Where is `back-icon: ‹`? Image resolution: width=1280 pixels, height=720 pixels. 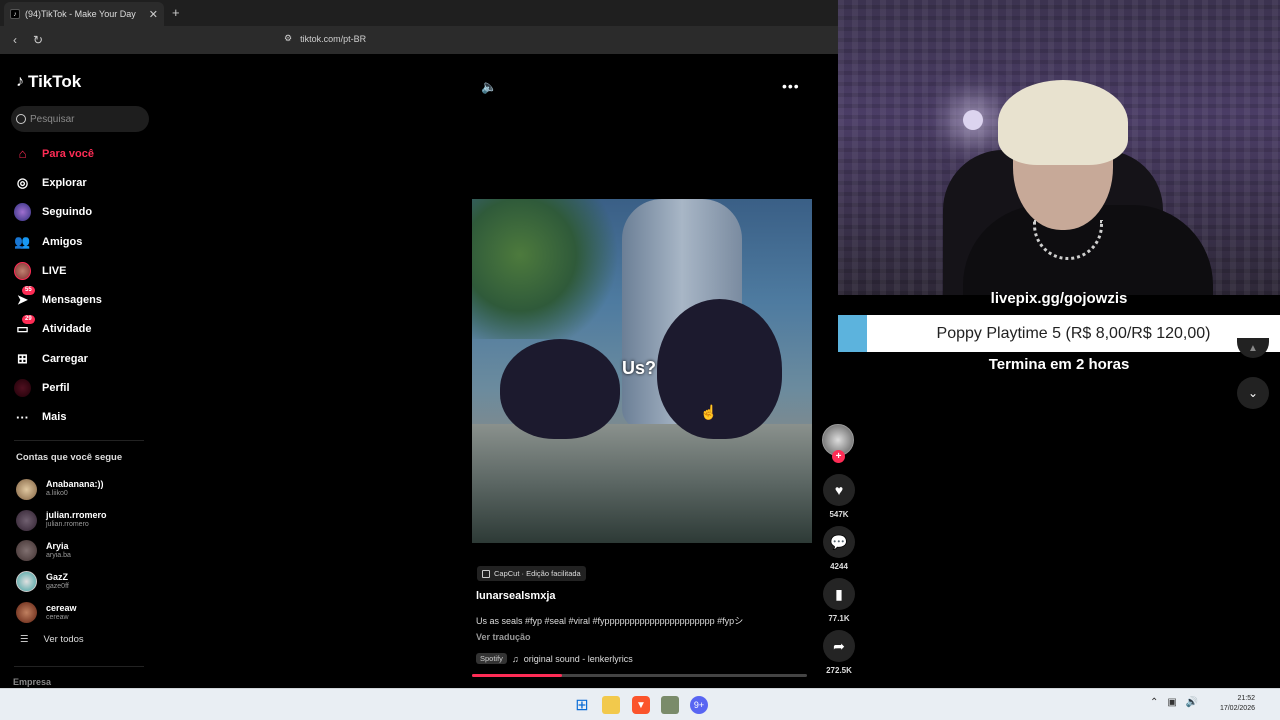
back-icon: ‹ is located at coordinates (15, 40).